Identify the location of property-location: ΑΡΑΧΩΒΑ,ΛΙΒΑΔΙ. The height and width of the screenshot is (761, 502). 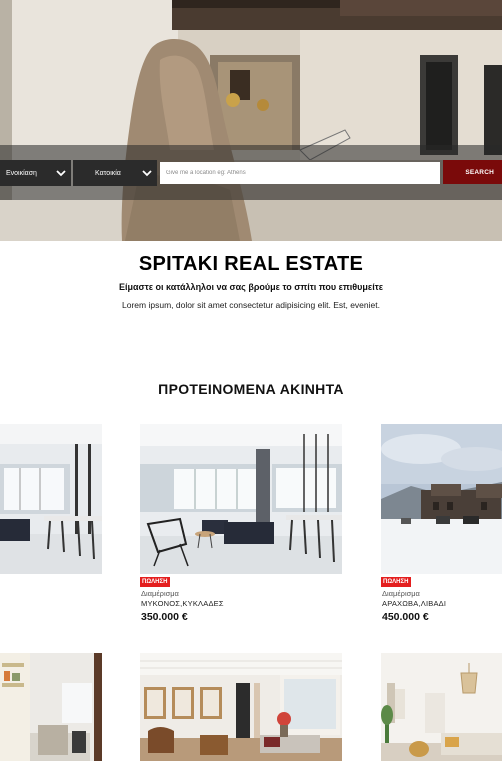
(414, 603).